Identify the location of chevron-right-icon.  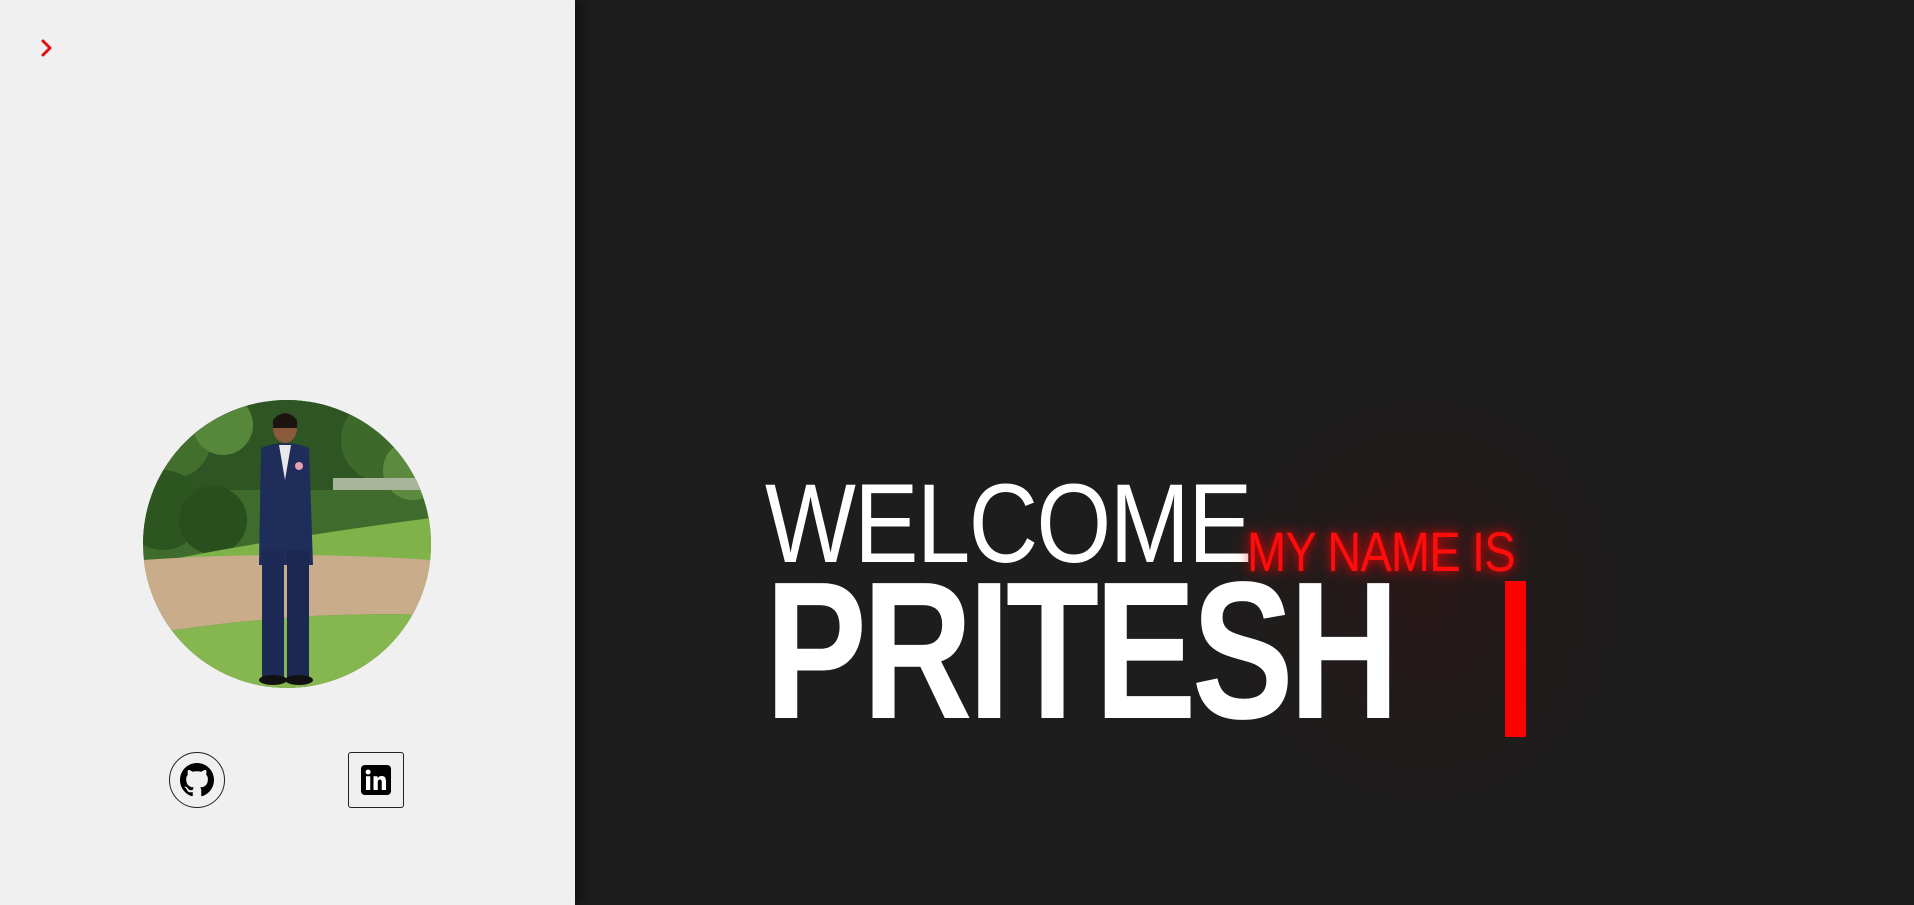
(46, 48).